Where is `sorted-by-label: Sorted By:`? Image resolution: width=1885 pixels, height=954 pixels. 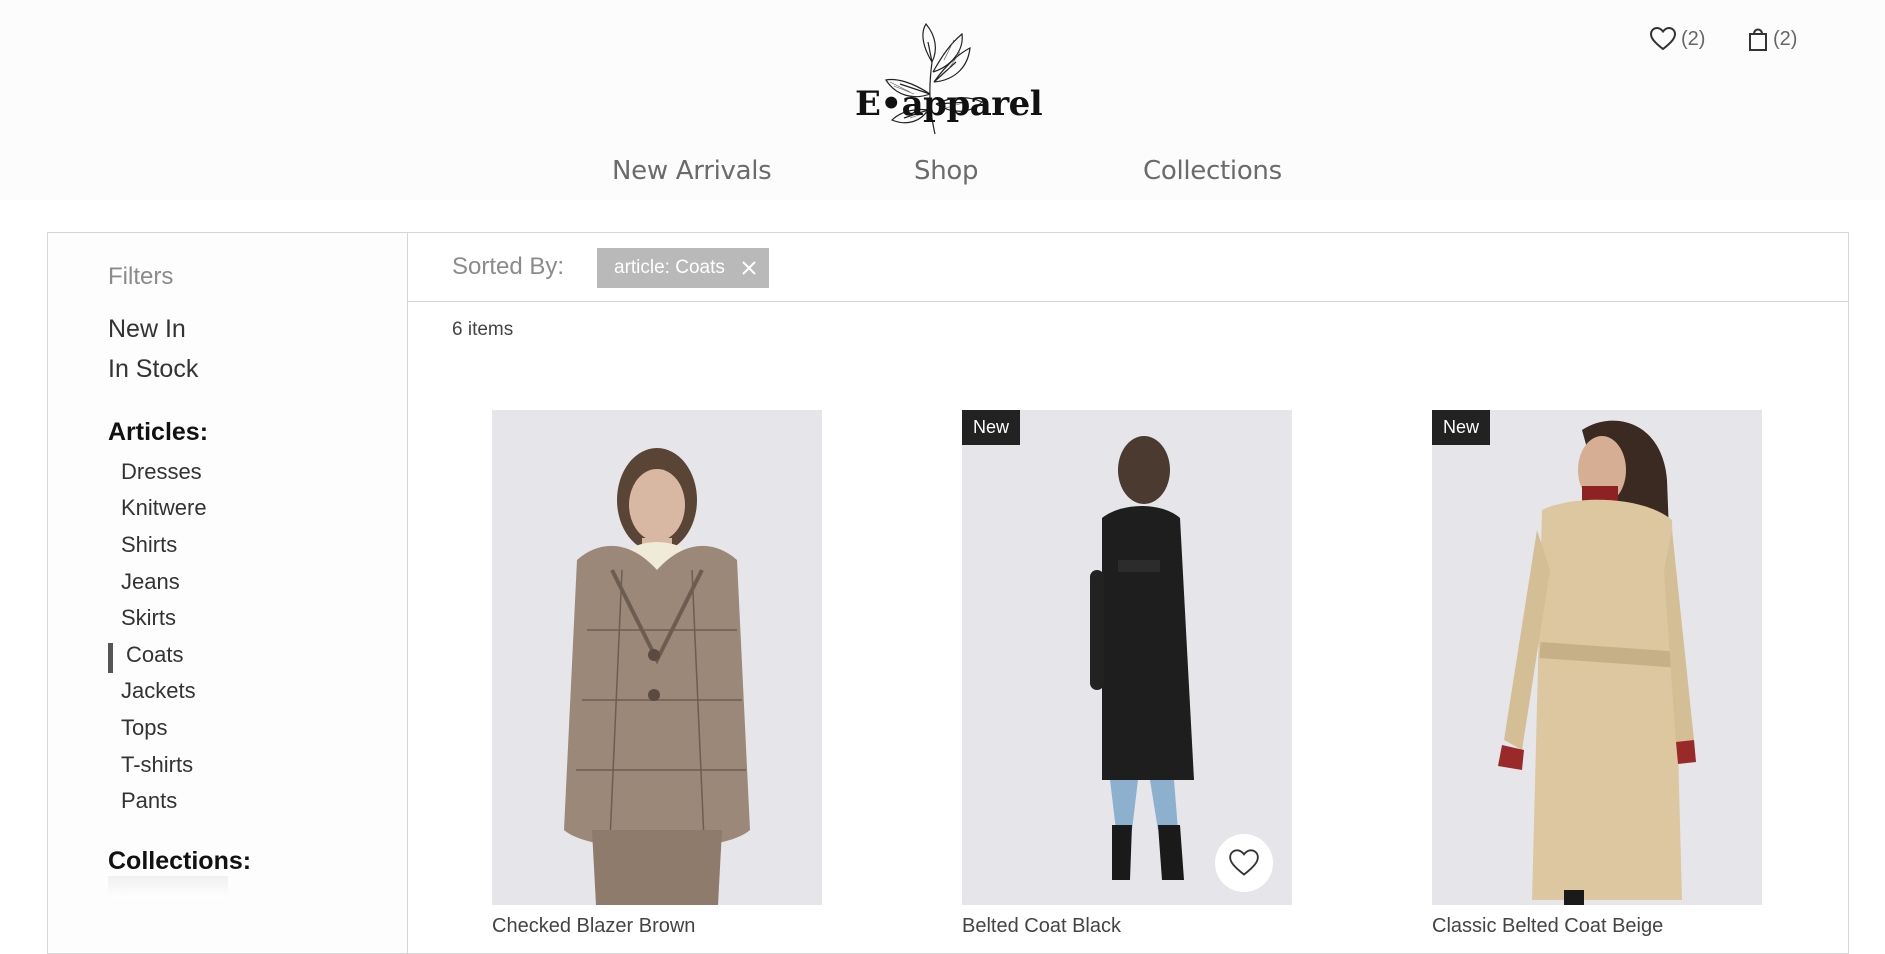
sorted-by-label: Sorted By: is located at coordinates (508, 266).